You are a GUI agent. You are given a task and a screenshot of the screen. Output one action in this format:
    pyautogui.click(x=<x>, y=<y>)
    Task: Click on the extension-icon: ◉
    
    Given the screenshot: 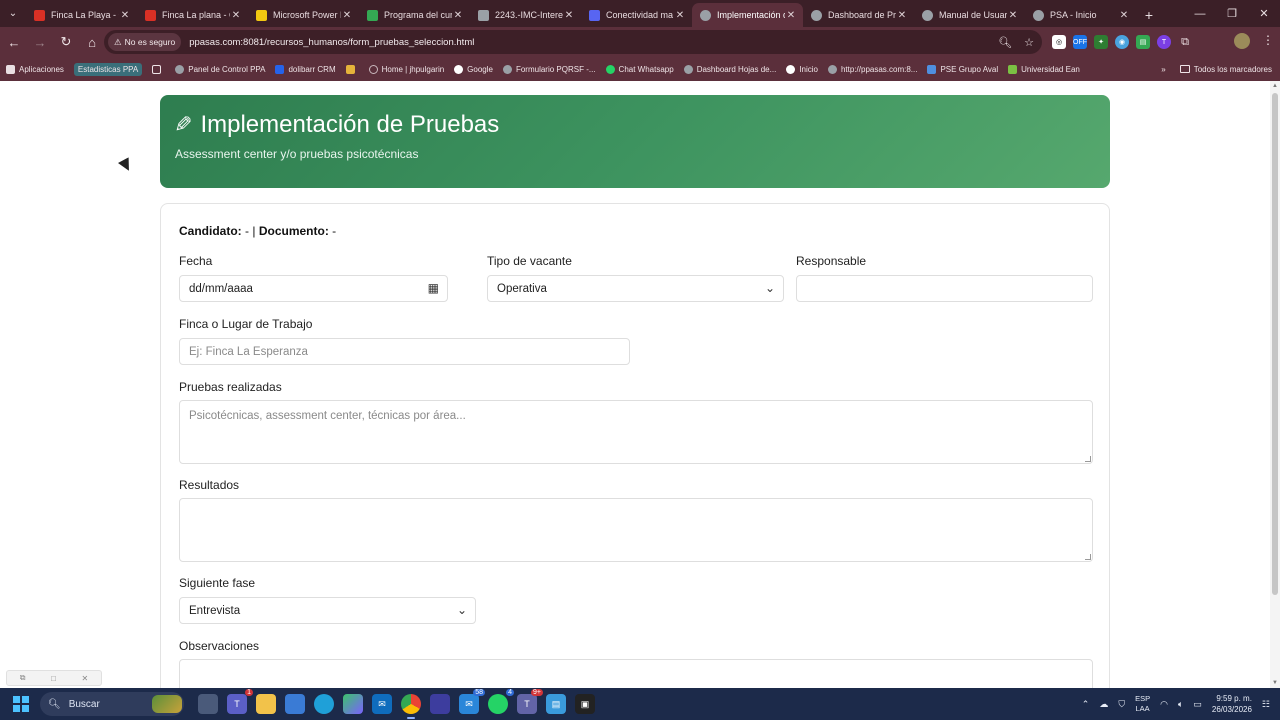 What is the action you would take?
    pyautogui.click(x=1122, y=42)
    